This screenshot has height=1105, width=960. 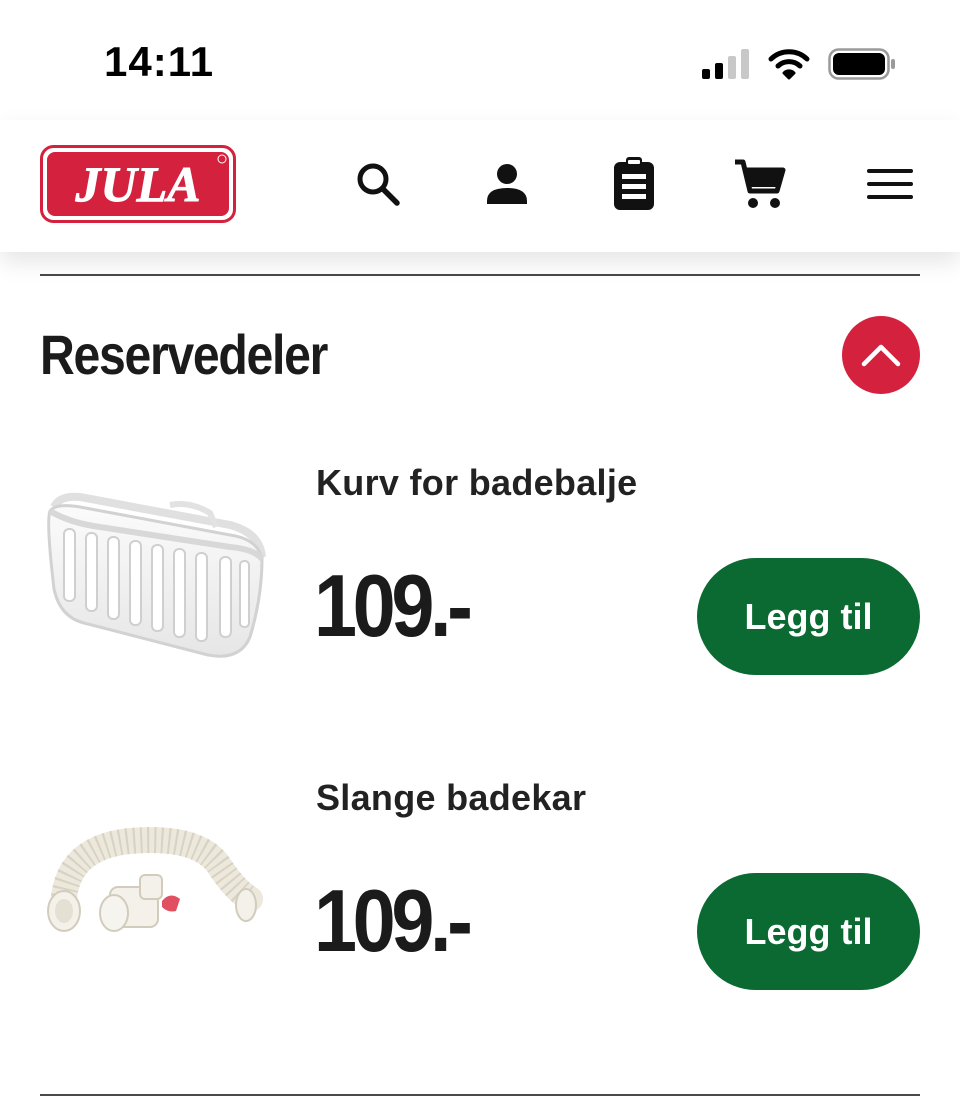 I want to click on status-time: 14:11, so click(x=159, y=61).